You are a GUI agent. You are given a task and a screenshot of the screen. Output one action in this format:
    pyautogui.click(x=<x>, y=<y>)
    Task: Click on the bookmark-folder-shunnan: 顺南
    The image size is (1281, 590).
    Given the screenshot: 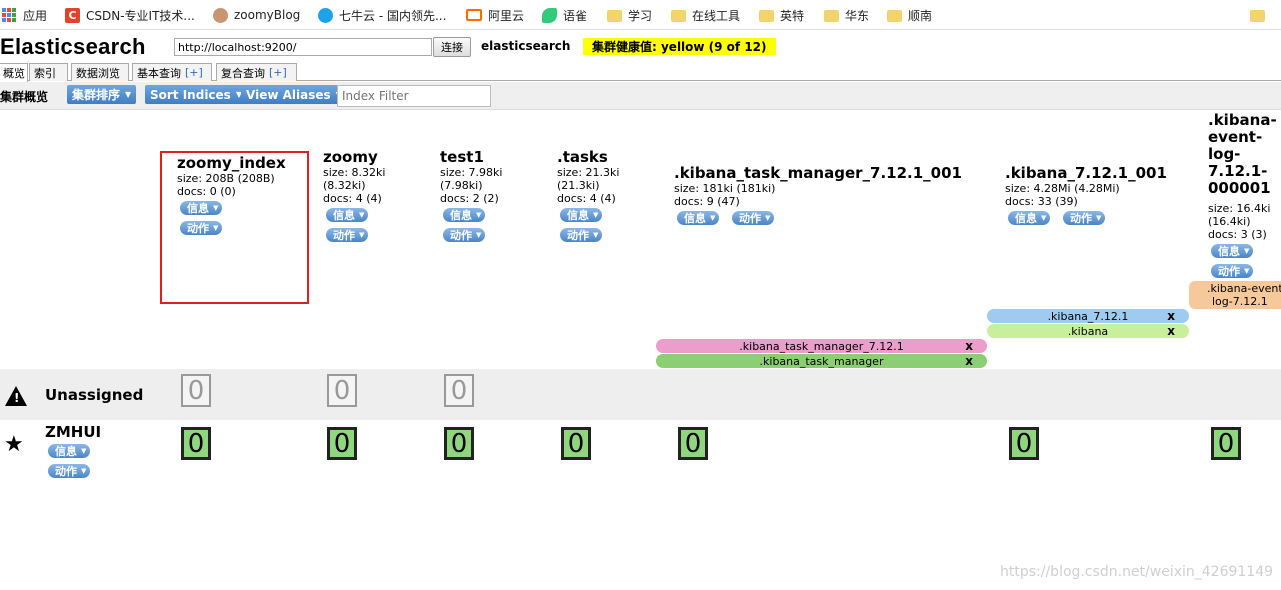 What is the action you would take?
    pyautogui.click(x=909, y=15)
    